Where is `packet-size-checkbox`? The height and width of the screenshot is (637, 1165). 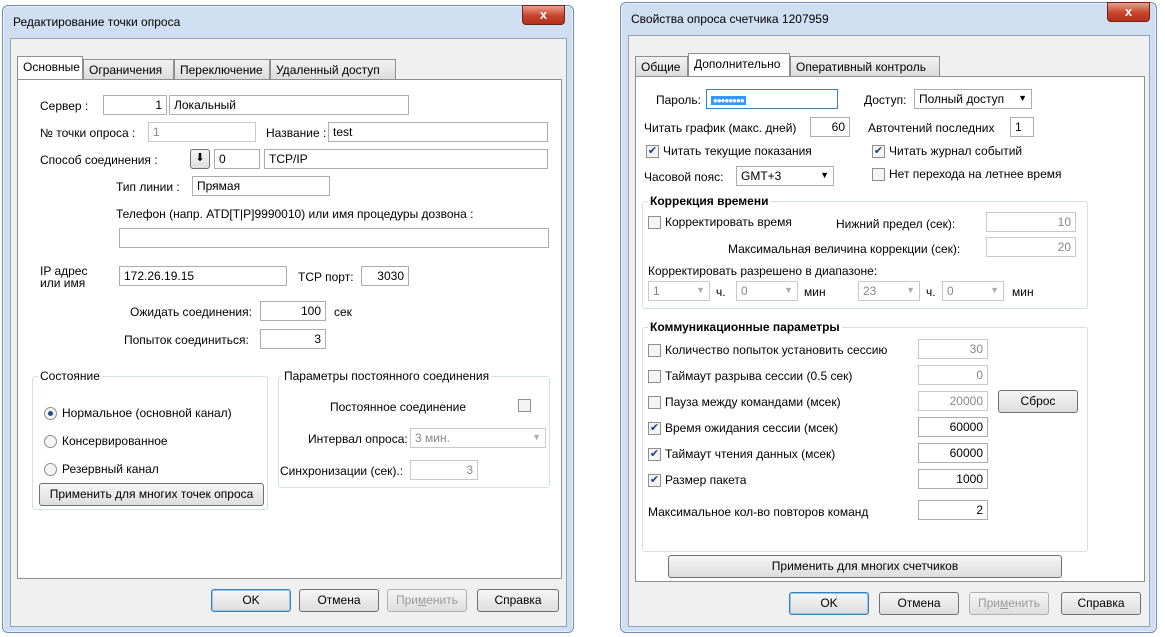
packet-size-checkbox is located at coordinates (654, 480).